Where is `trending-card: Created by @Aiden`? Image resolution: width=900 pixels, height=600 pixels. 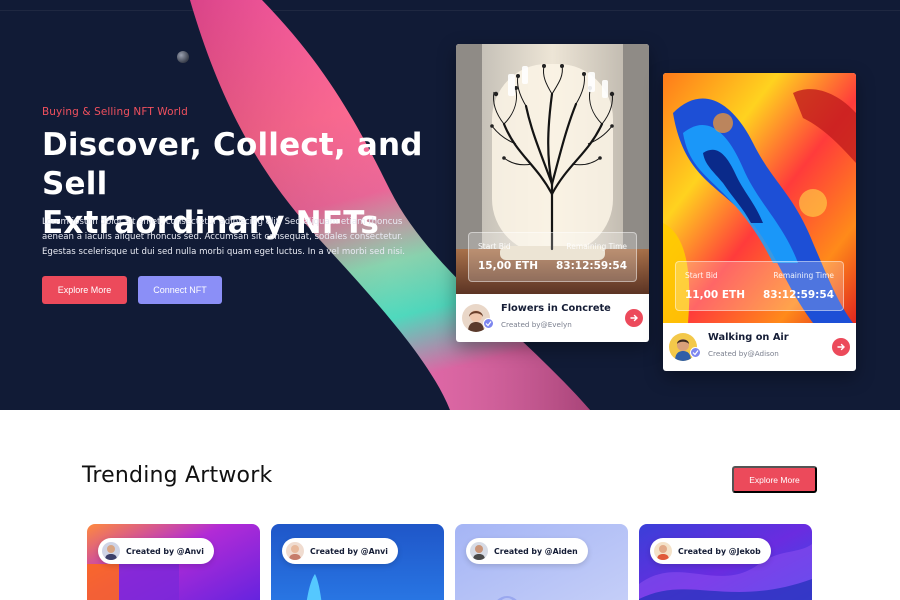 trending-card: Created by @Aiden is located at coordinates (541, 562).